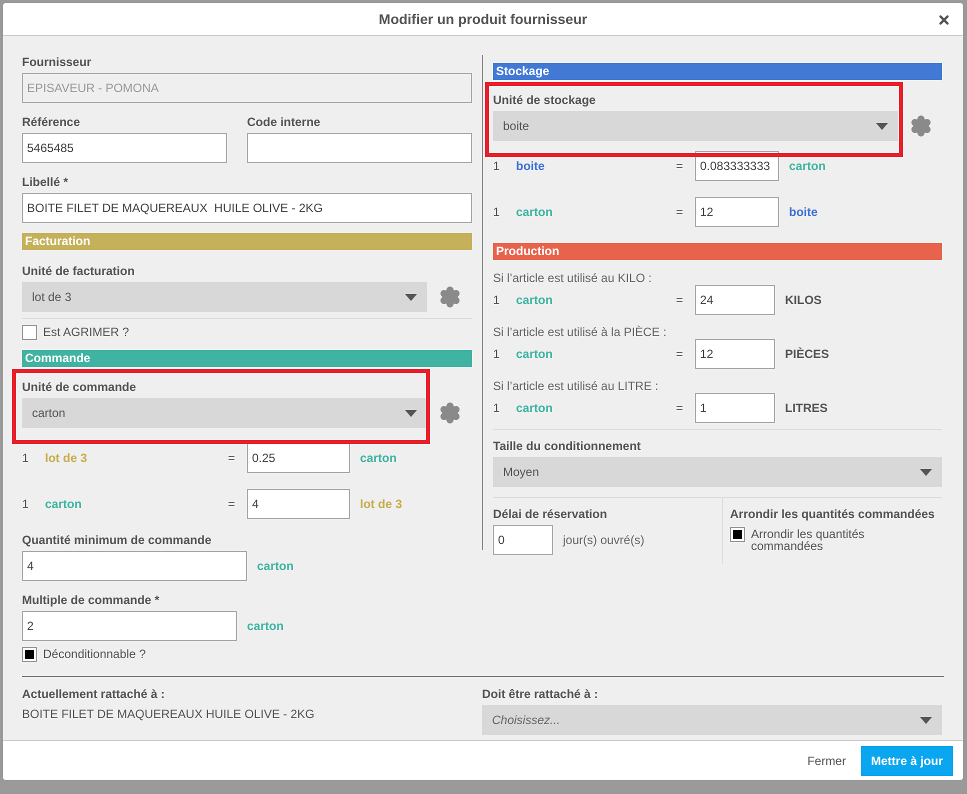 Image resolution: width=967 pixels, height=794 pixels. I want to click on section-header: Stockage, so click(717, 71).